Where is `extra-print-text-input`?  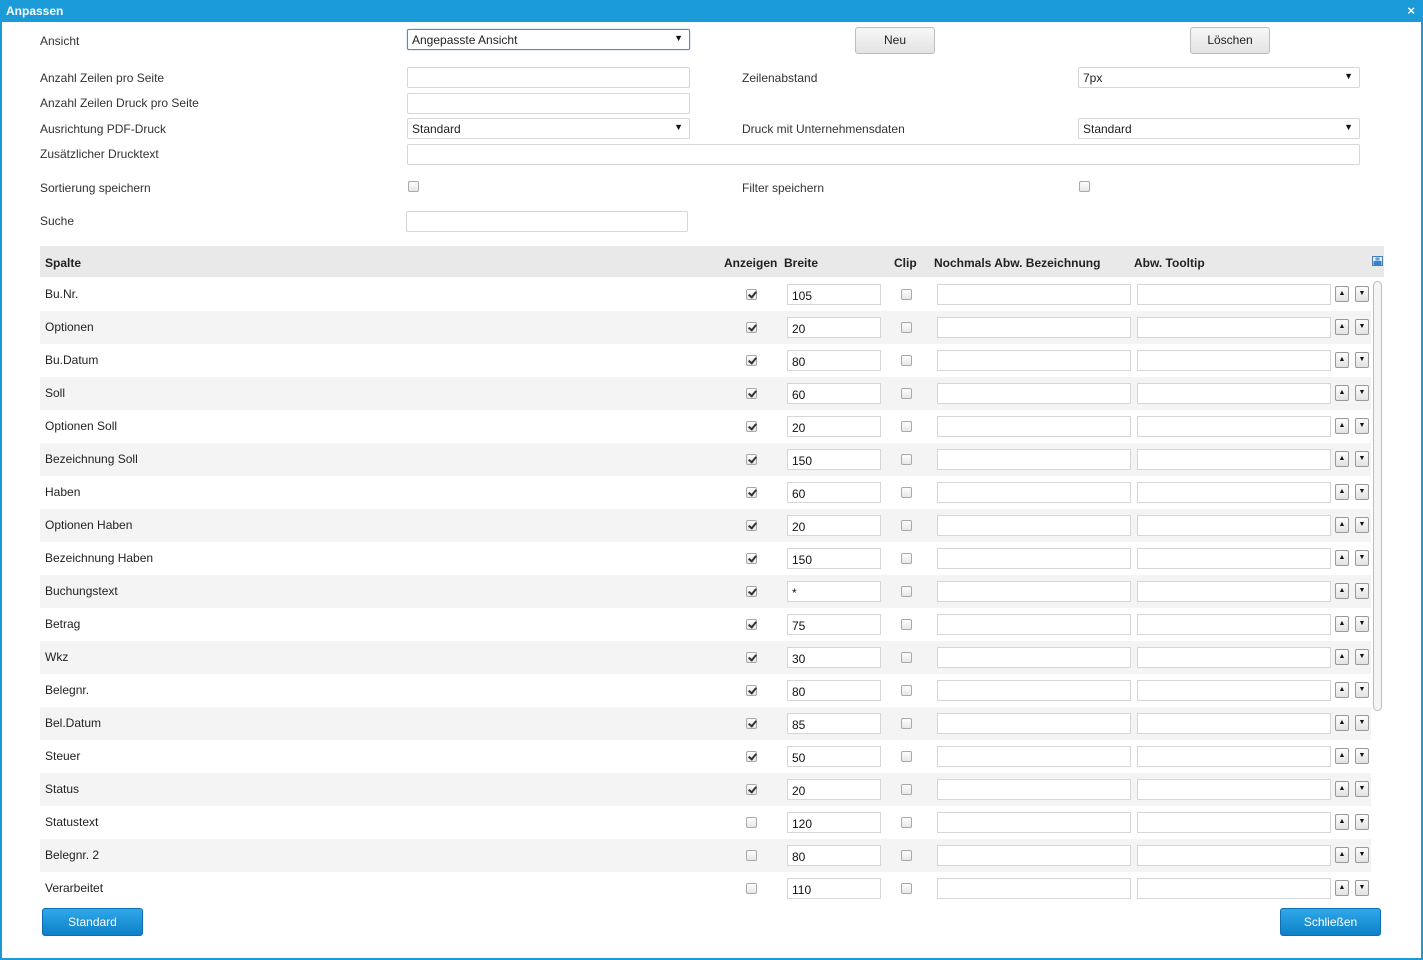 extra-print-text-input is located at coordinates (883, 154).